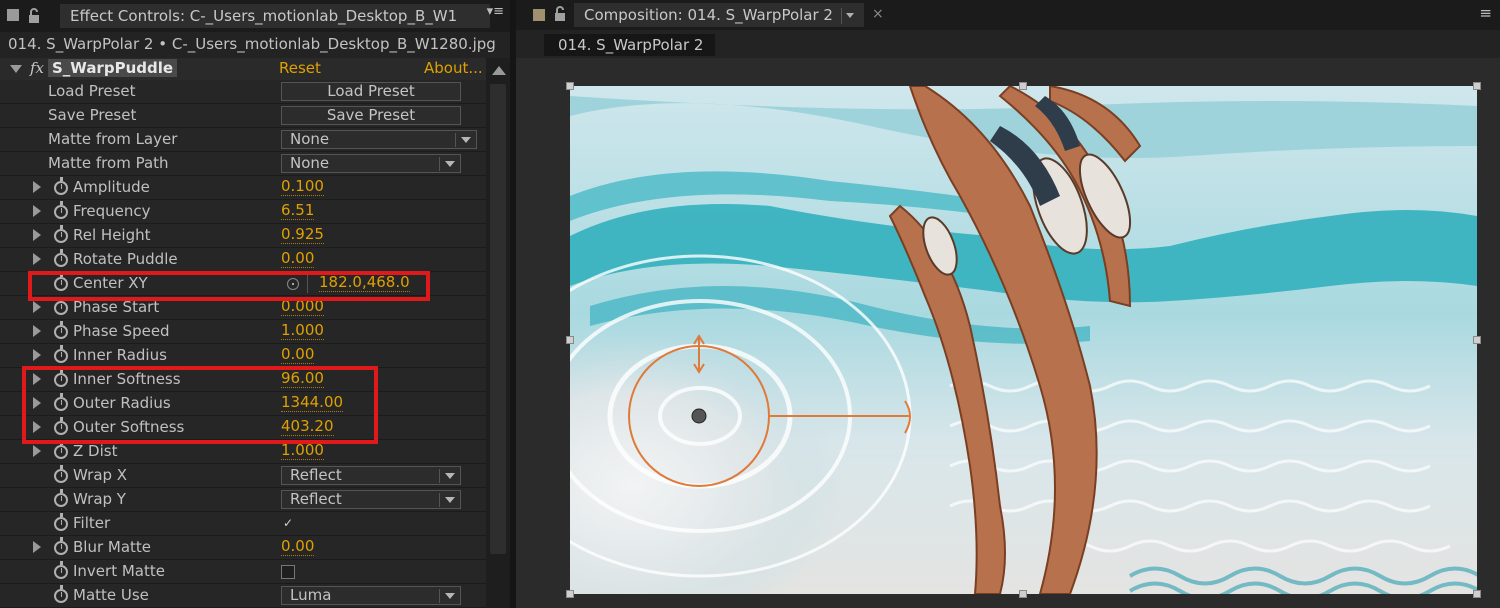  Describe the element at coordinates (379, 139) in the screenshot. I see `matte-layer-dropdown: None` at that location.